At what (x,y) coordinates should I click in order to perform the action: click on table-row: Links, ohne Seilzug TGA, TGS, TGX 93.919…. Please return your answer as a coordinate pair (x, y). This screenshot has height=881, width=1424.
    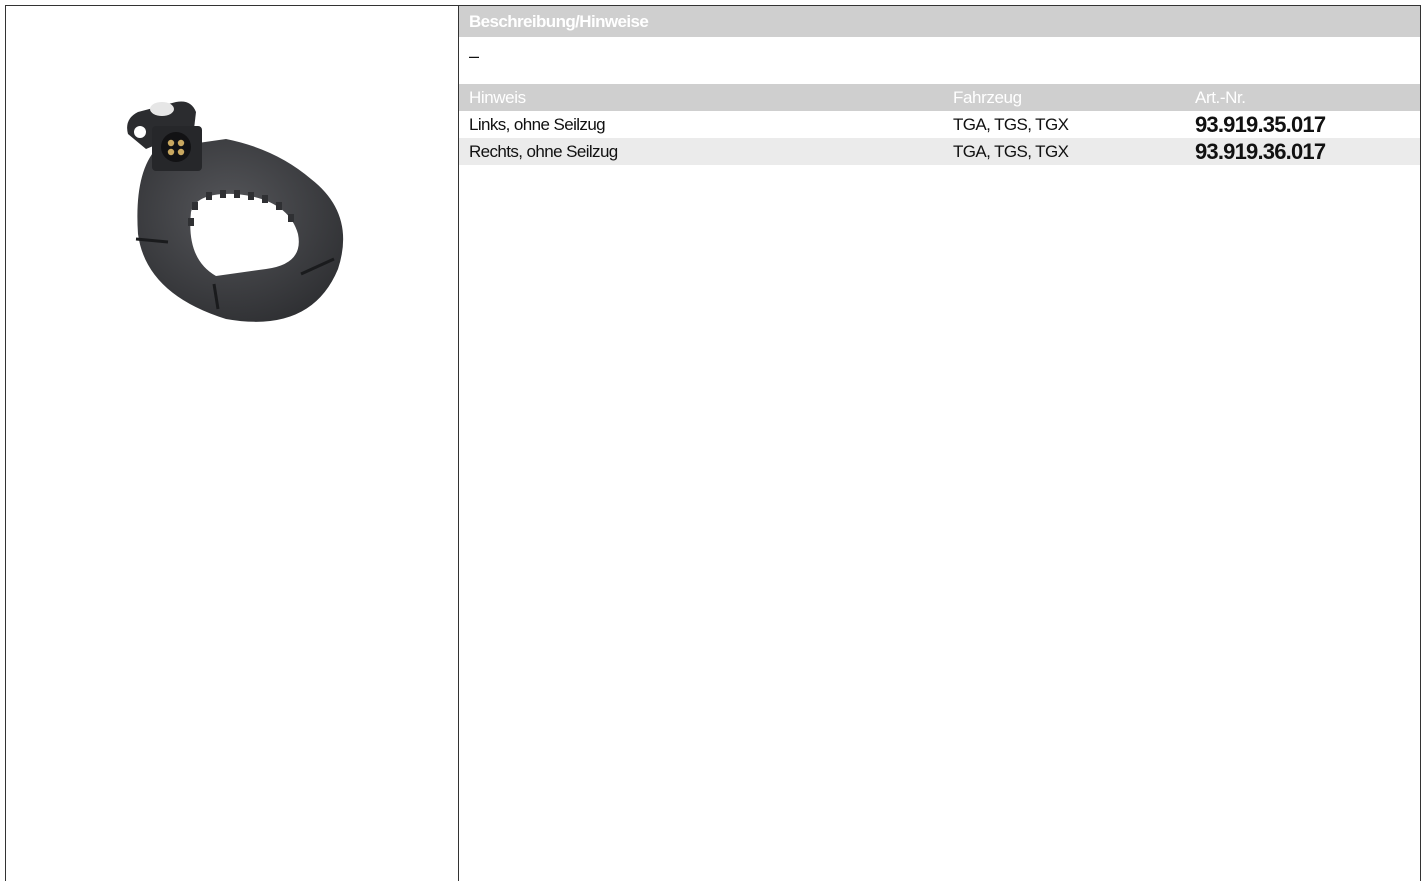
    Looking at the image, I should click on (939, 124).